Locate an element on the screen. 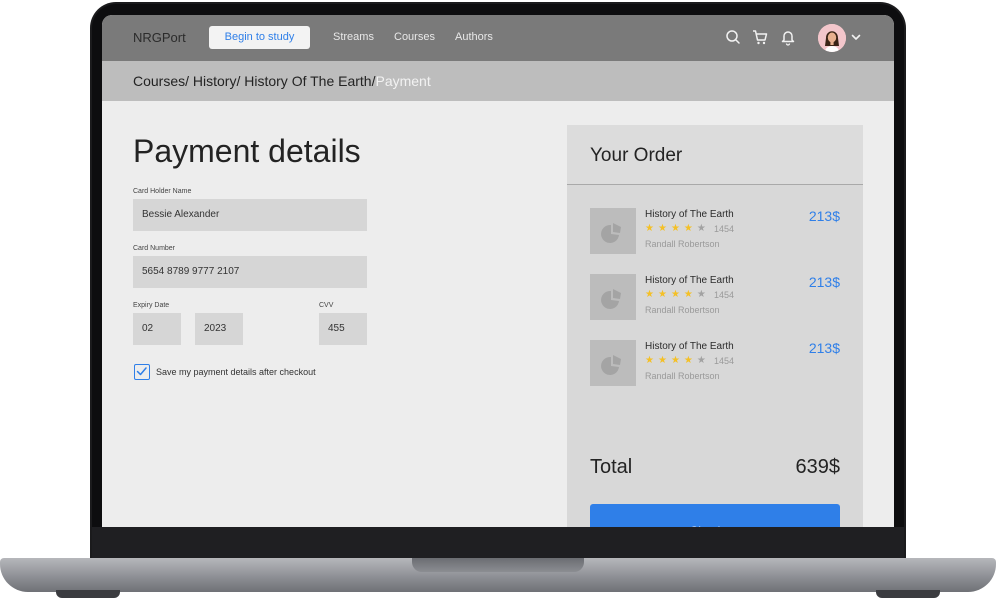  chevron-down-icon is located at coordinates (856, 37).